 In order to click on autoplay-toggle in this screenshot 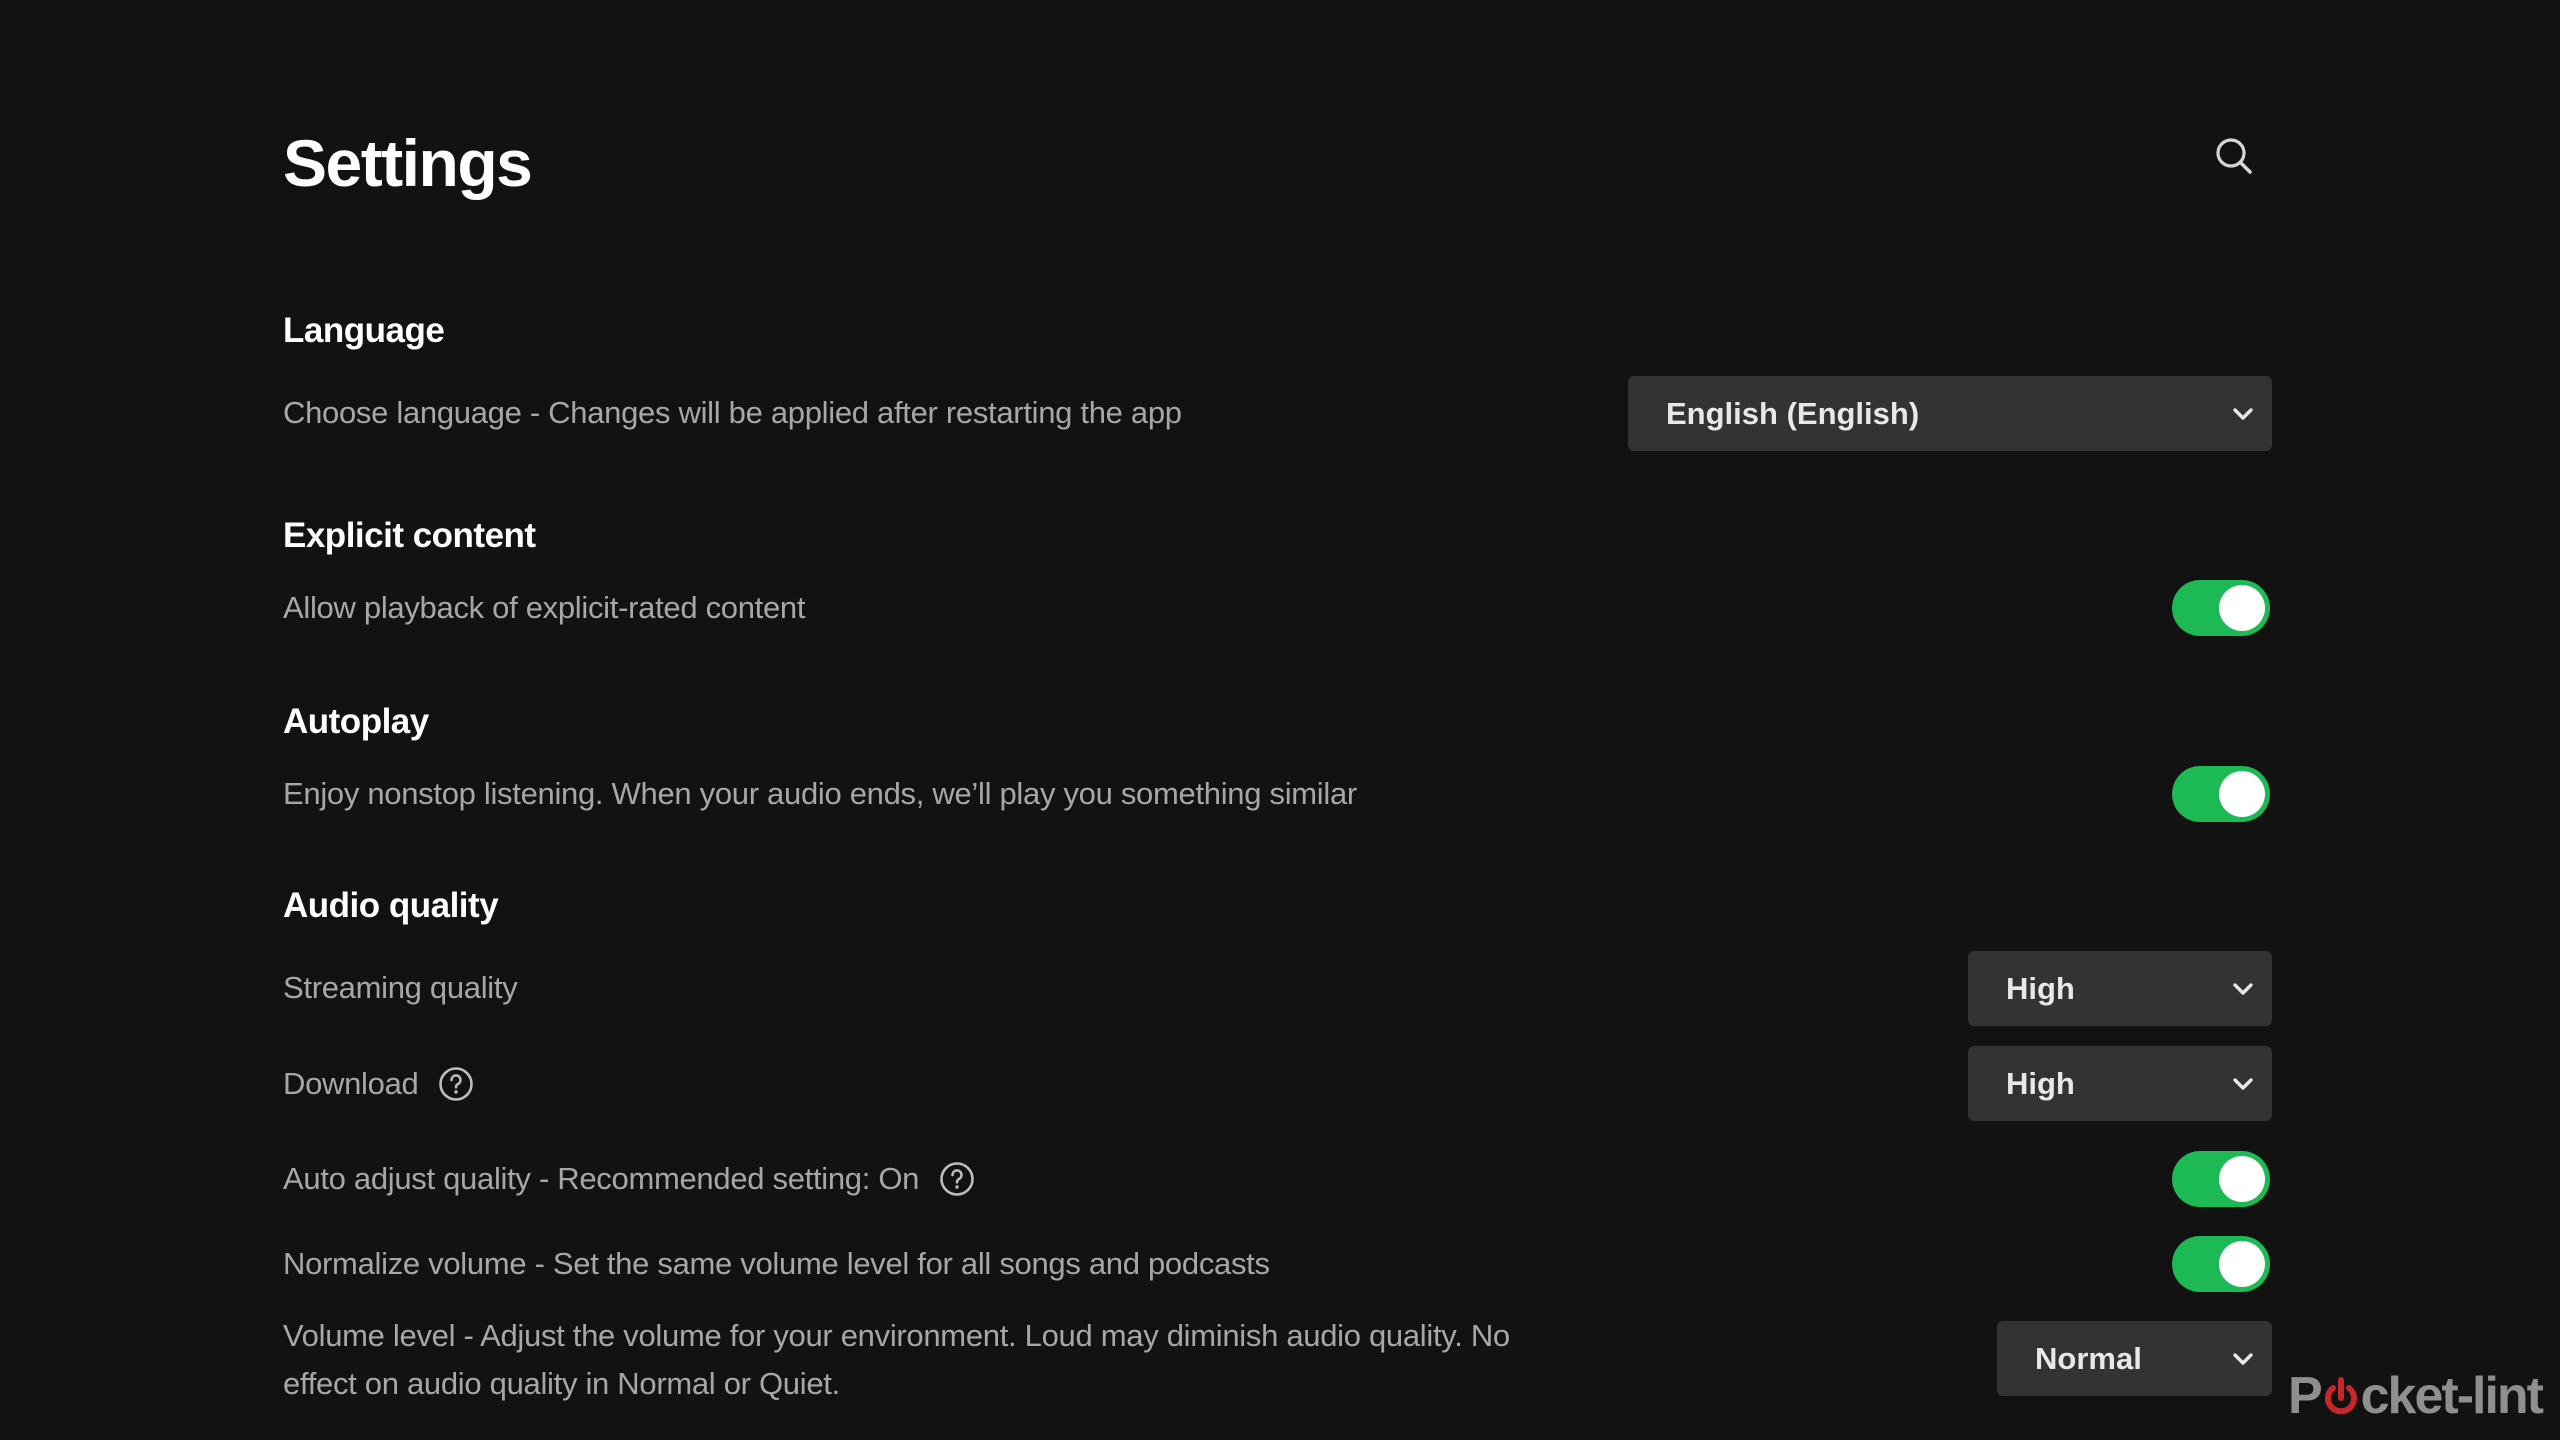, I will do `click(2221, 794)`.